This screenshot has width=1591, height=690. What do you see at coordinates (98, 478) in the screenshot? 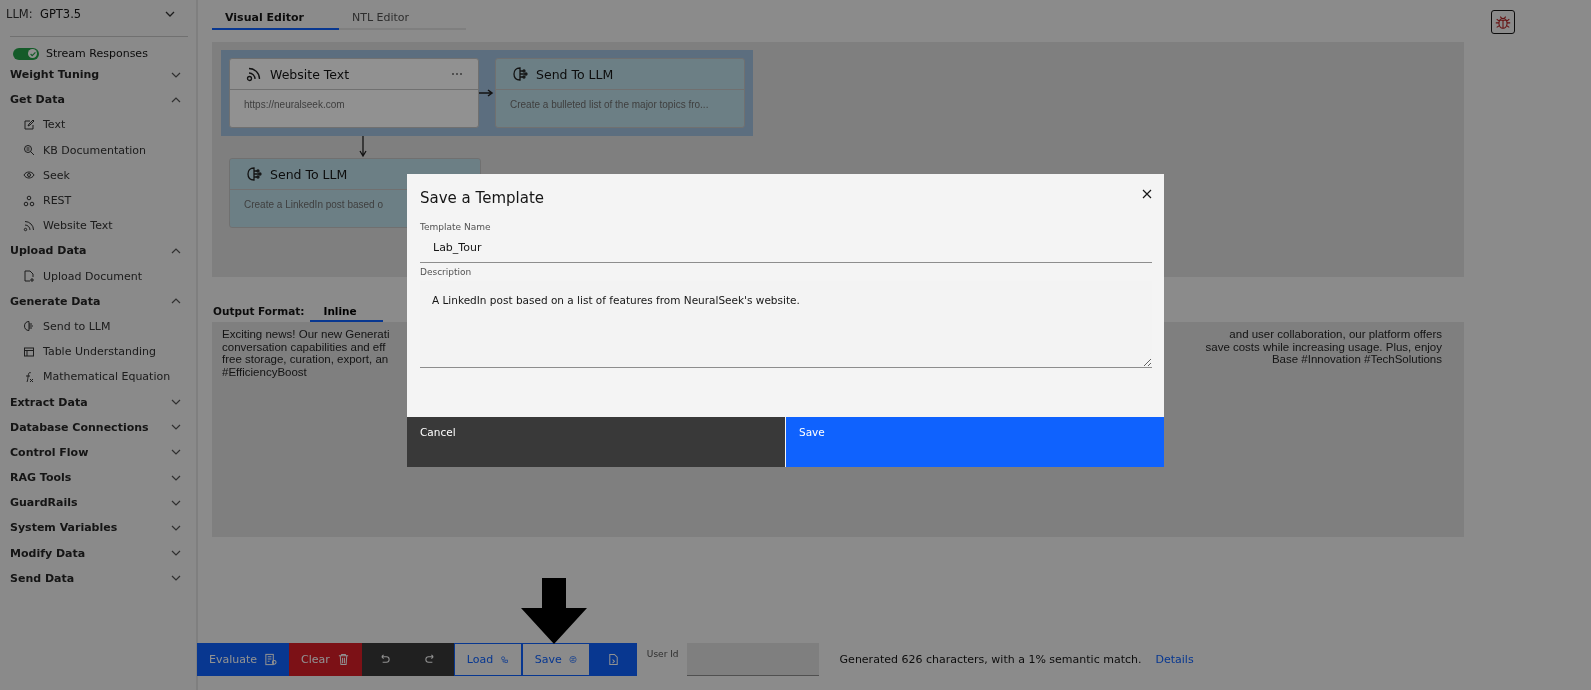
I see `sidebar-section: RAG Tools` at bounding box center [98, 478].